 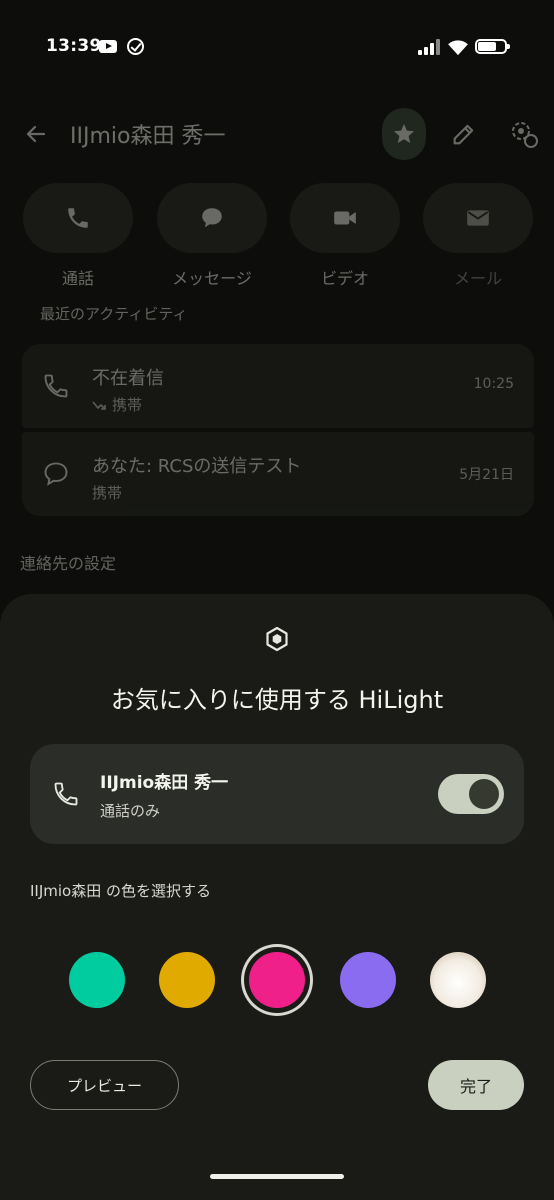 What do you see at coordinates (368, 980) in the screenshot?
I see `color-swatch-purple` at bounding box center [368, 980].